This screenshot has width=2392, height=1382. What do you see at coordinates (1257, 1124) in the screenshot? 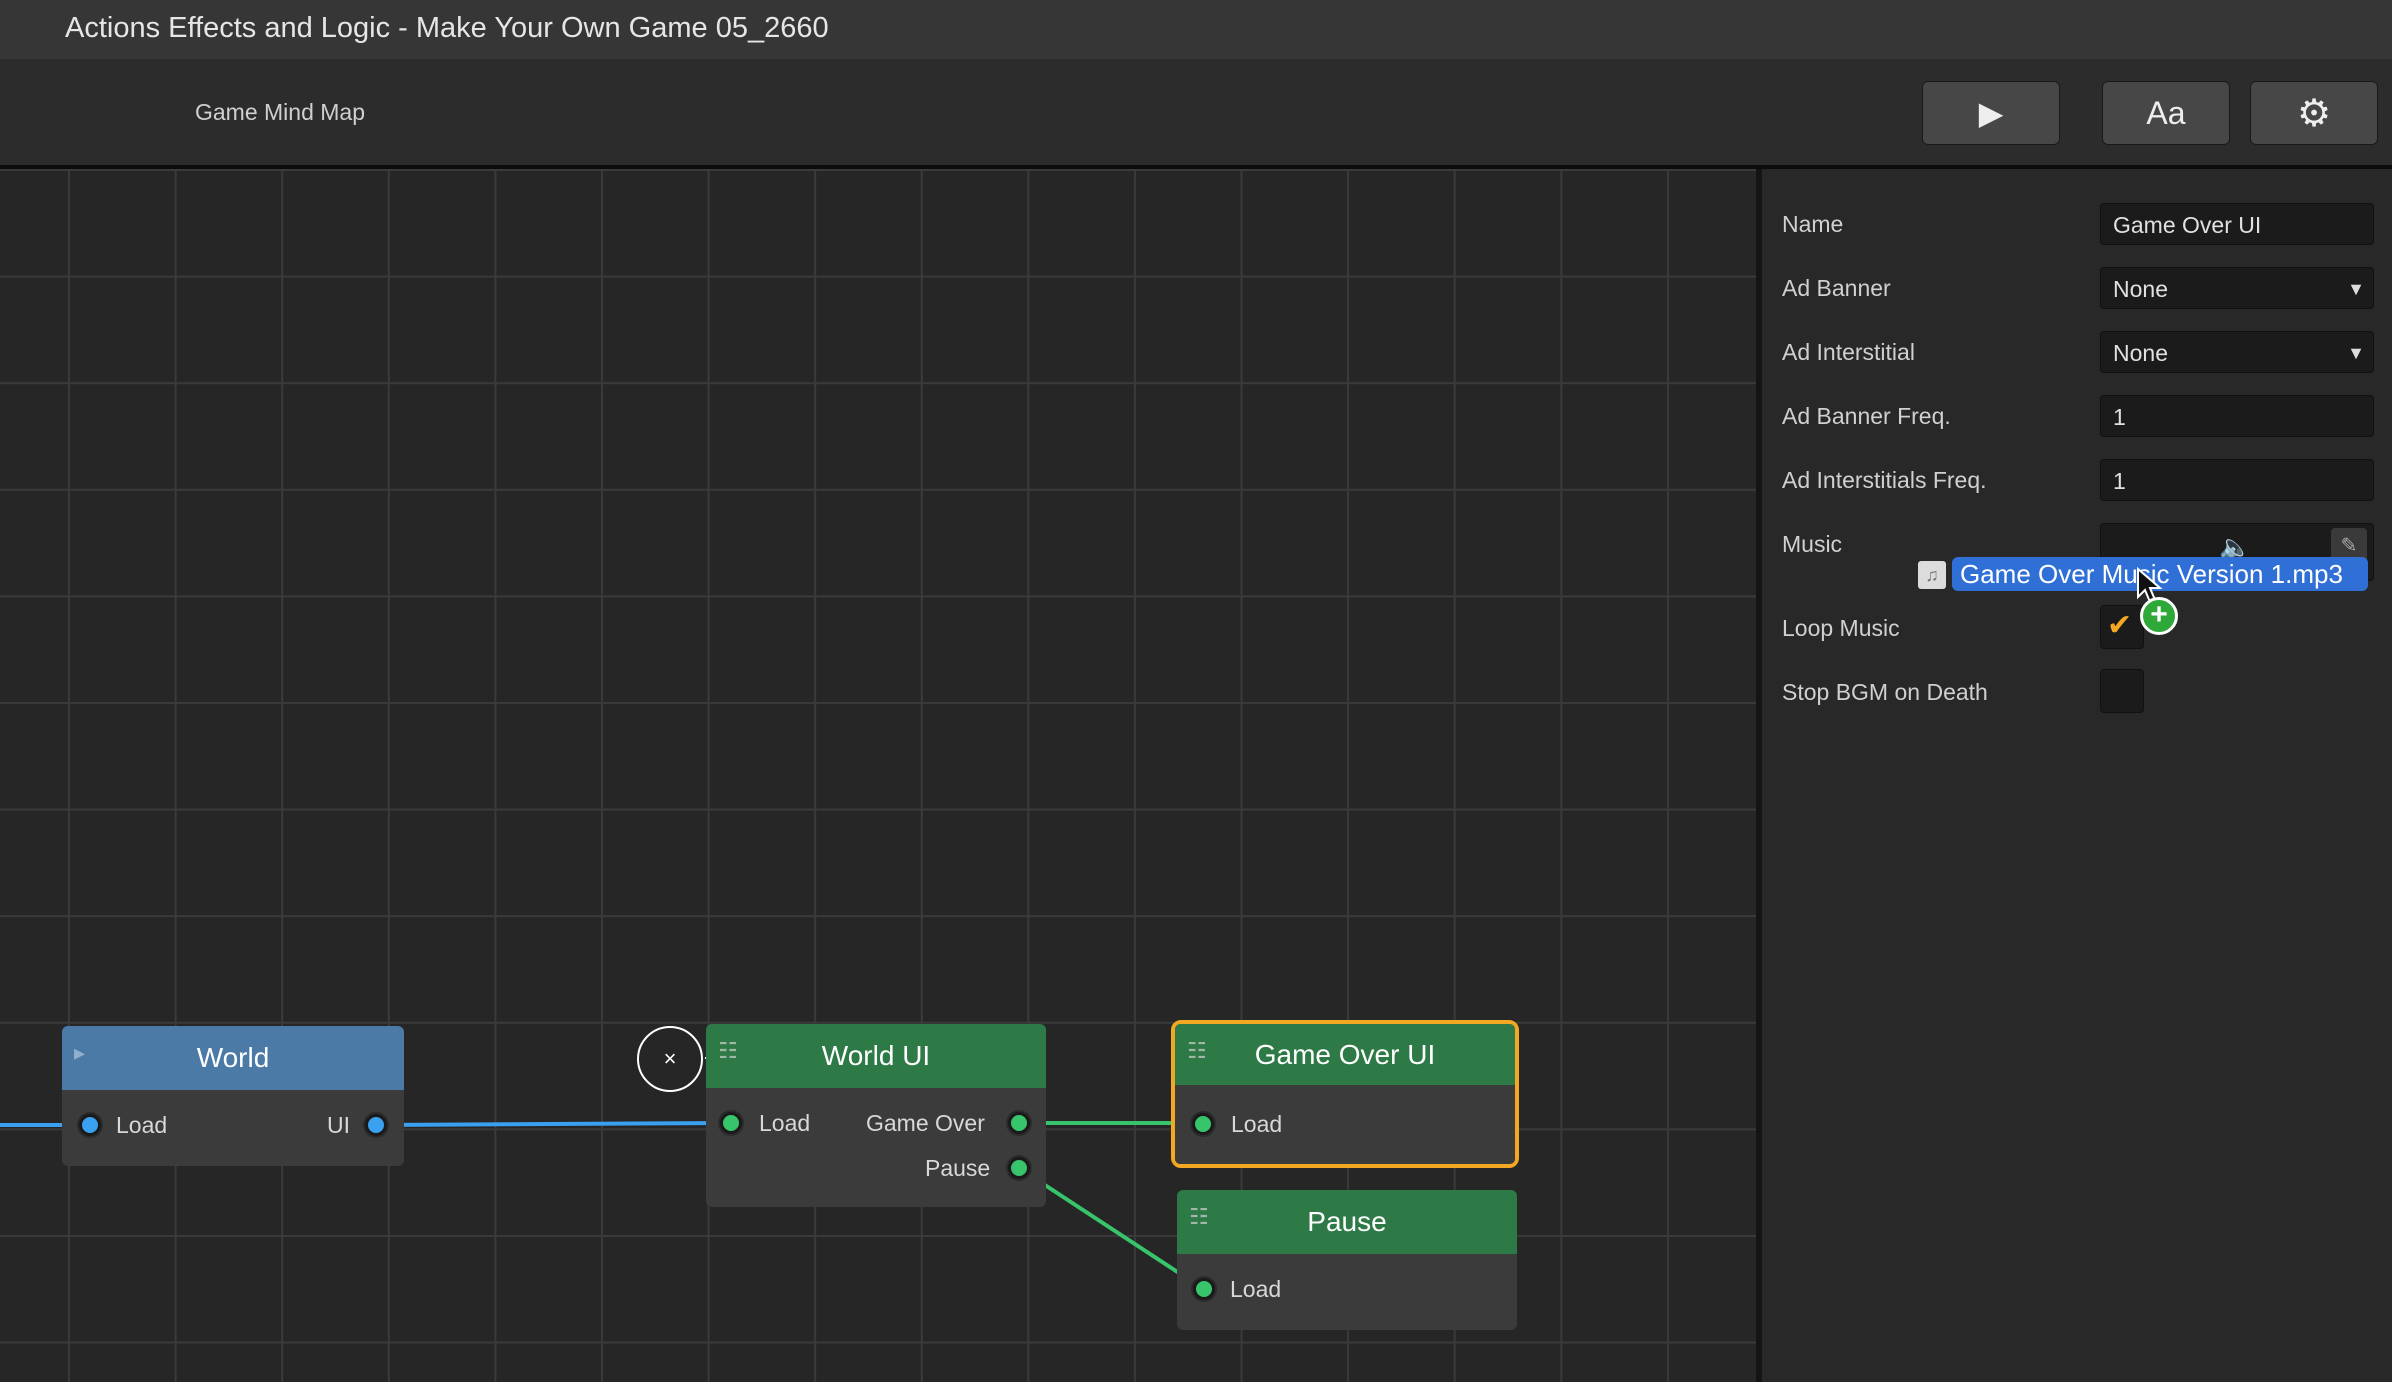
I see `game-over-ui-load-label: Load` at bounding box center [1257, 1124].